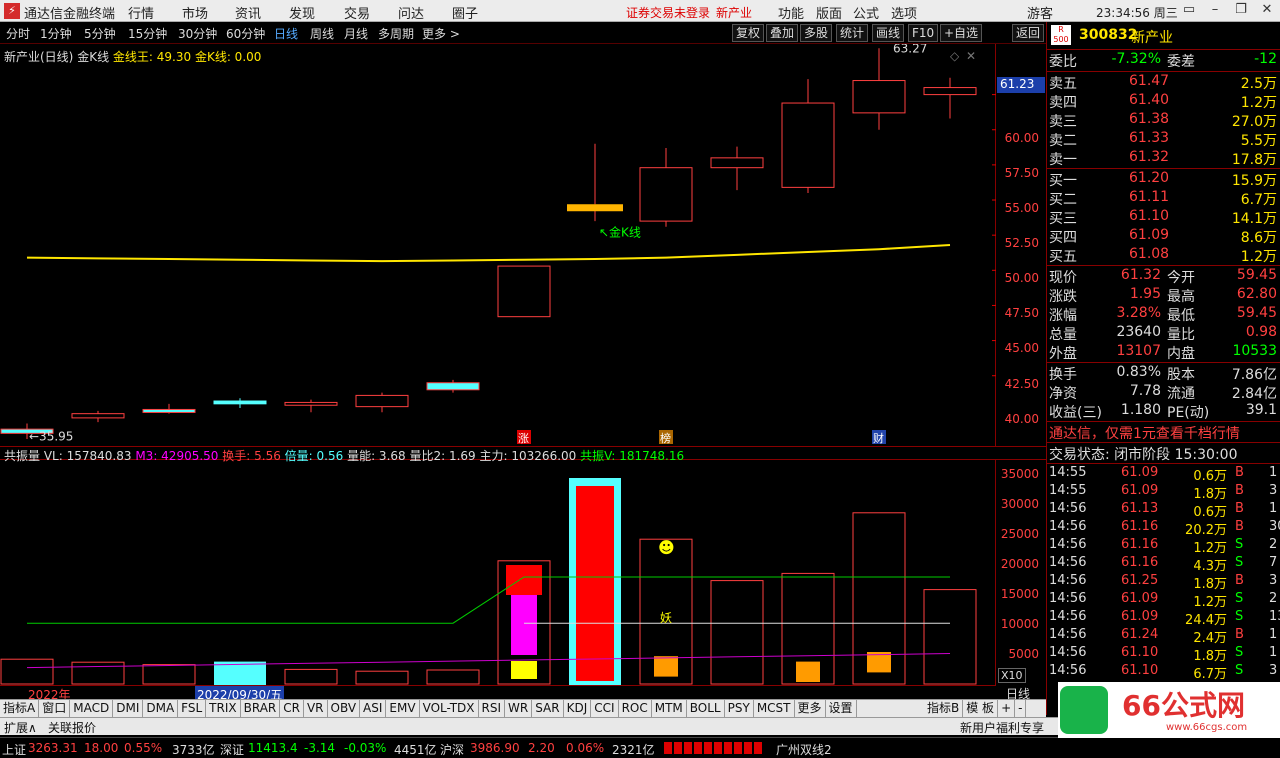 Image resolution: width=1280 pixels, height=758 pixels. What do you see at coordinates (605, 708) in the screenshot?
I see `tab-cci: CCI` at bounding box center [605, 708].